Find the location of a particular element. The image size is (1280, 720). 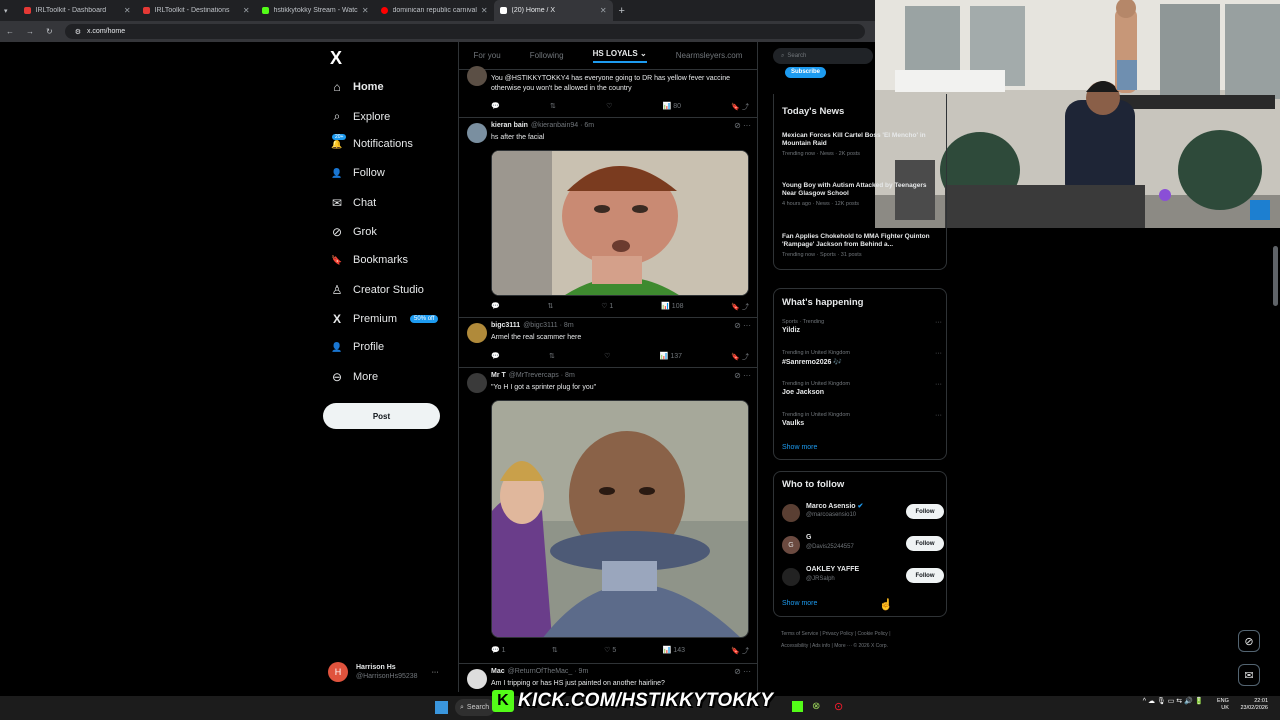

browser-tab: hstikkytokky Stream - Watch Li✕ is located at coordinates (315, 10).